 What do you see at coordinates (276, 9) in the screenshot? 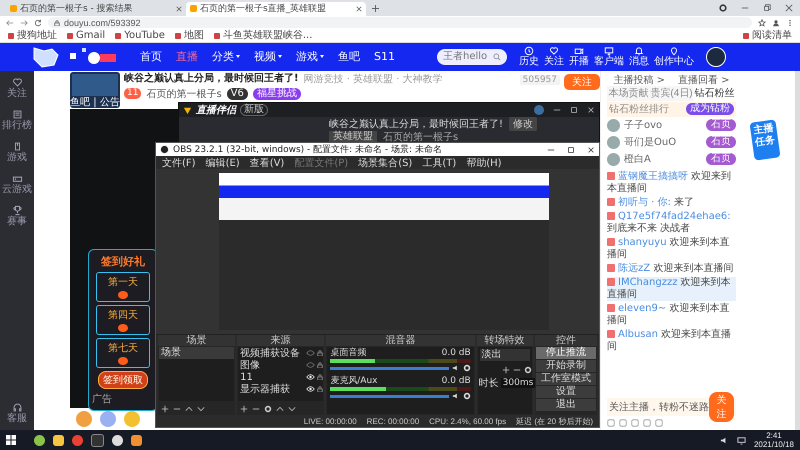
I see `browser-tab: 石页的第一根子s直播_英雄联盟` at bounding box center [276, 9].